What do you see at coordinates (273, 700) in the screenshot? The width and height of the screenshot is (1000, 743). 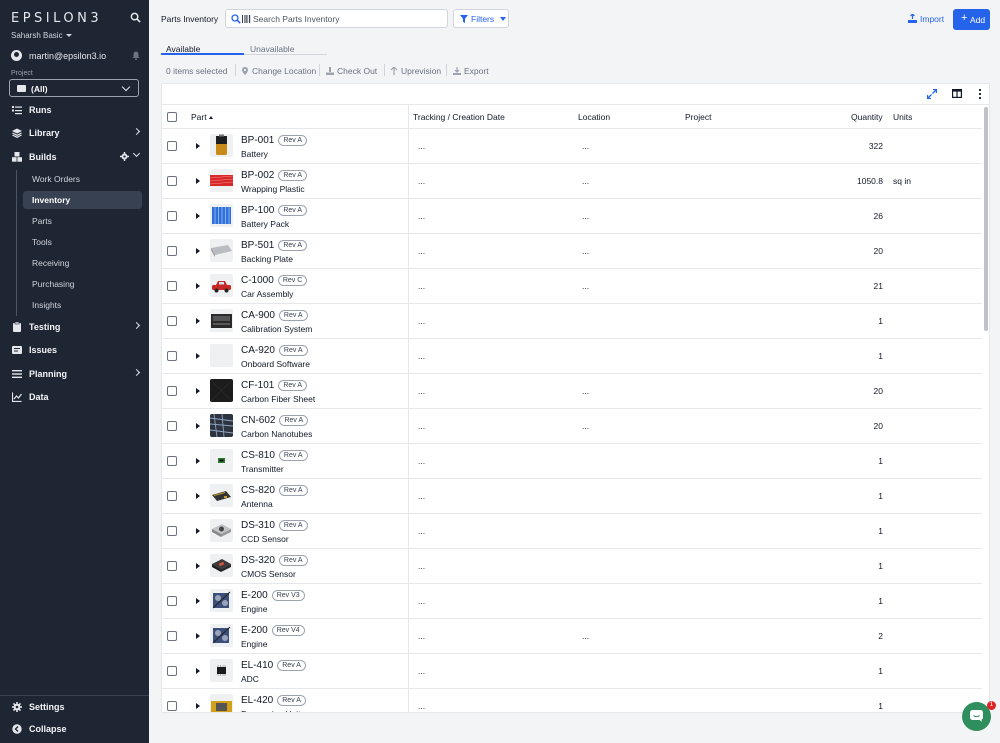 I see `part-number: EL-420 Rev A` at bounding box center [273, 700].